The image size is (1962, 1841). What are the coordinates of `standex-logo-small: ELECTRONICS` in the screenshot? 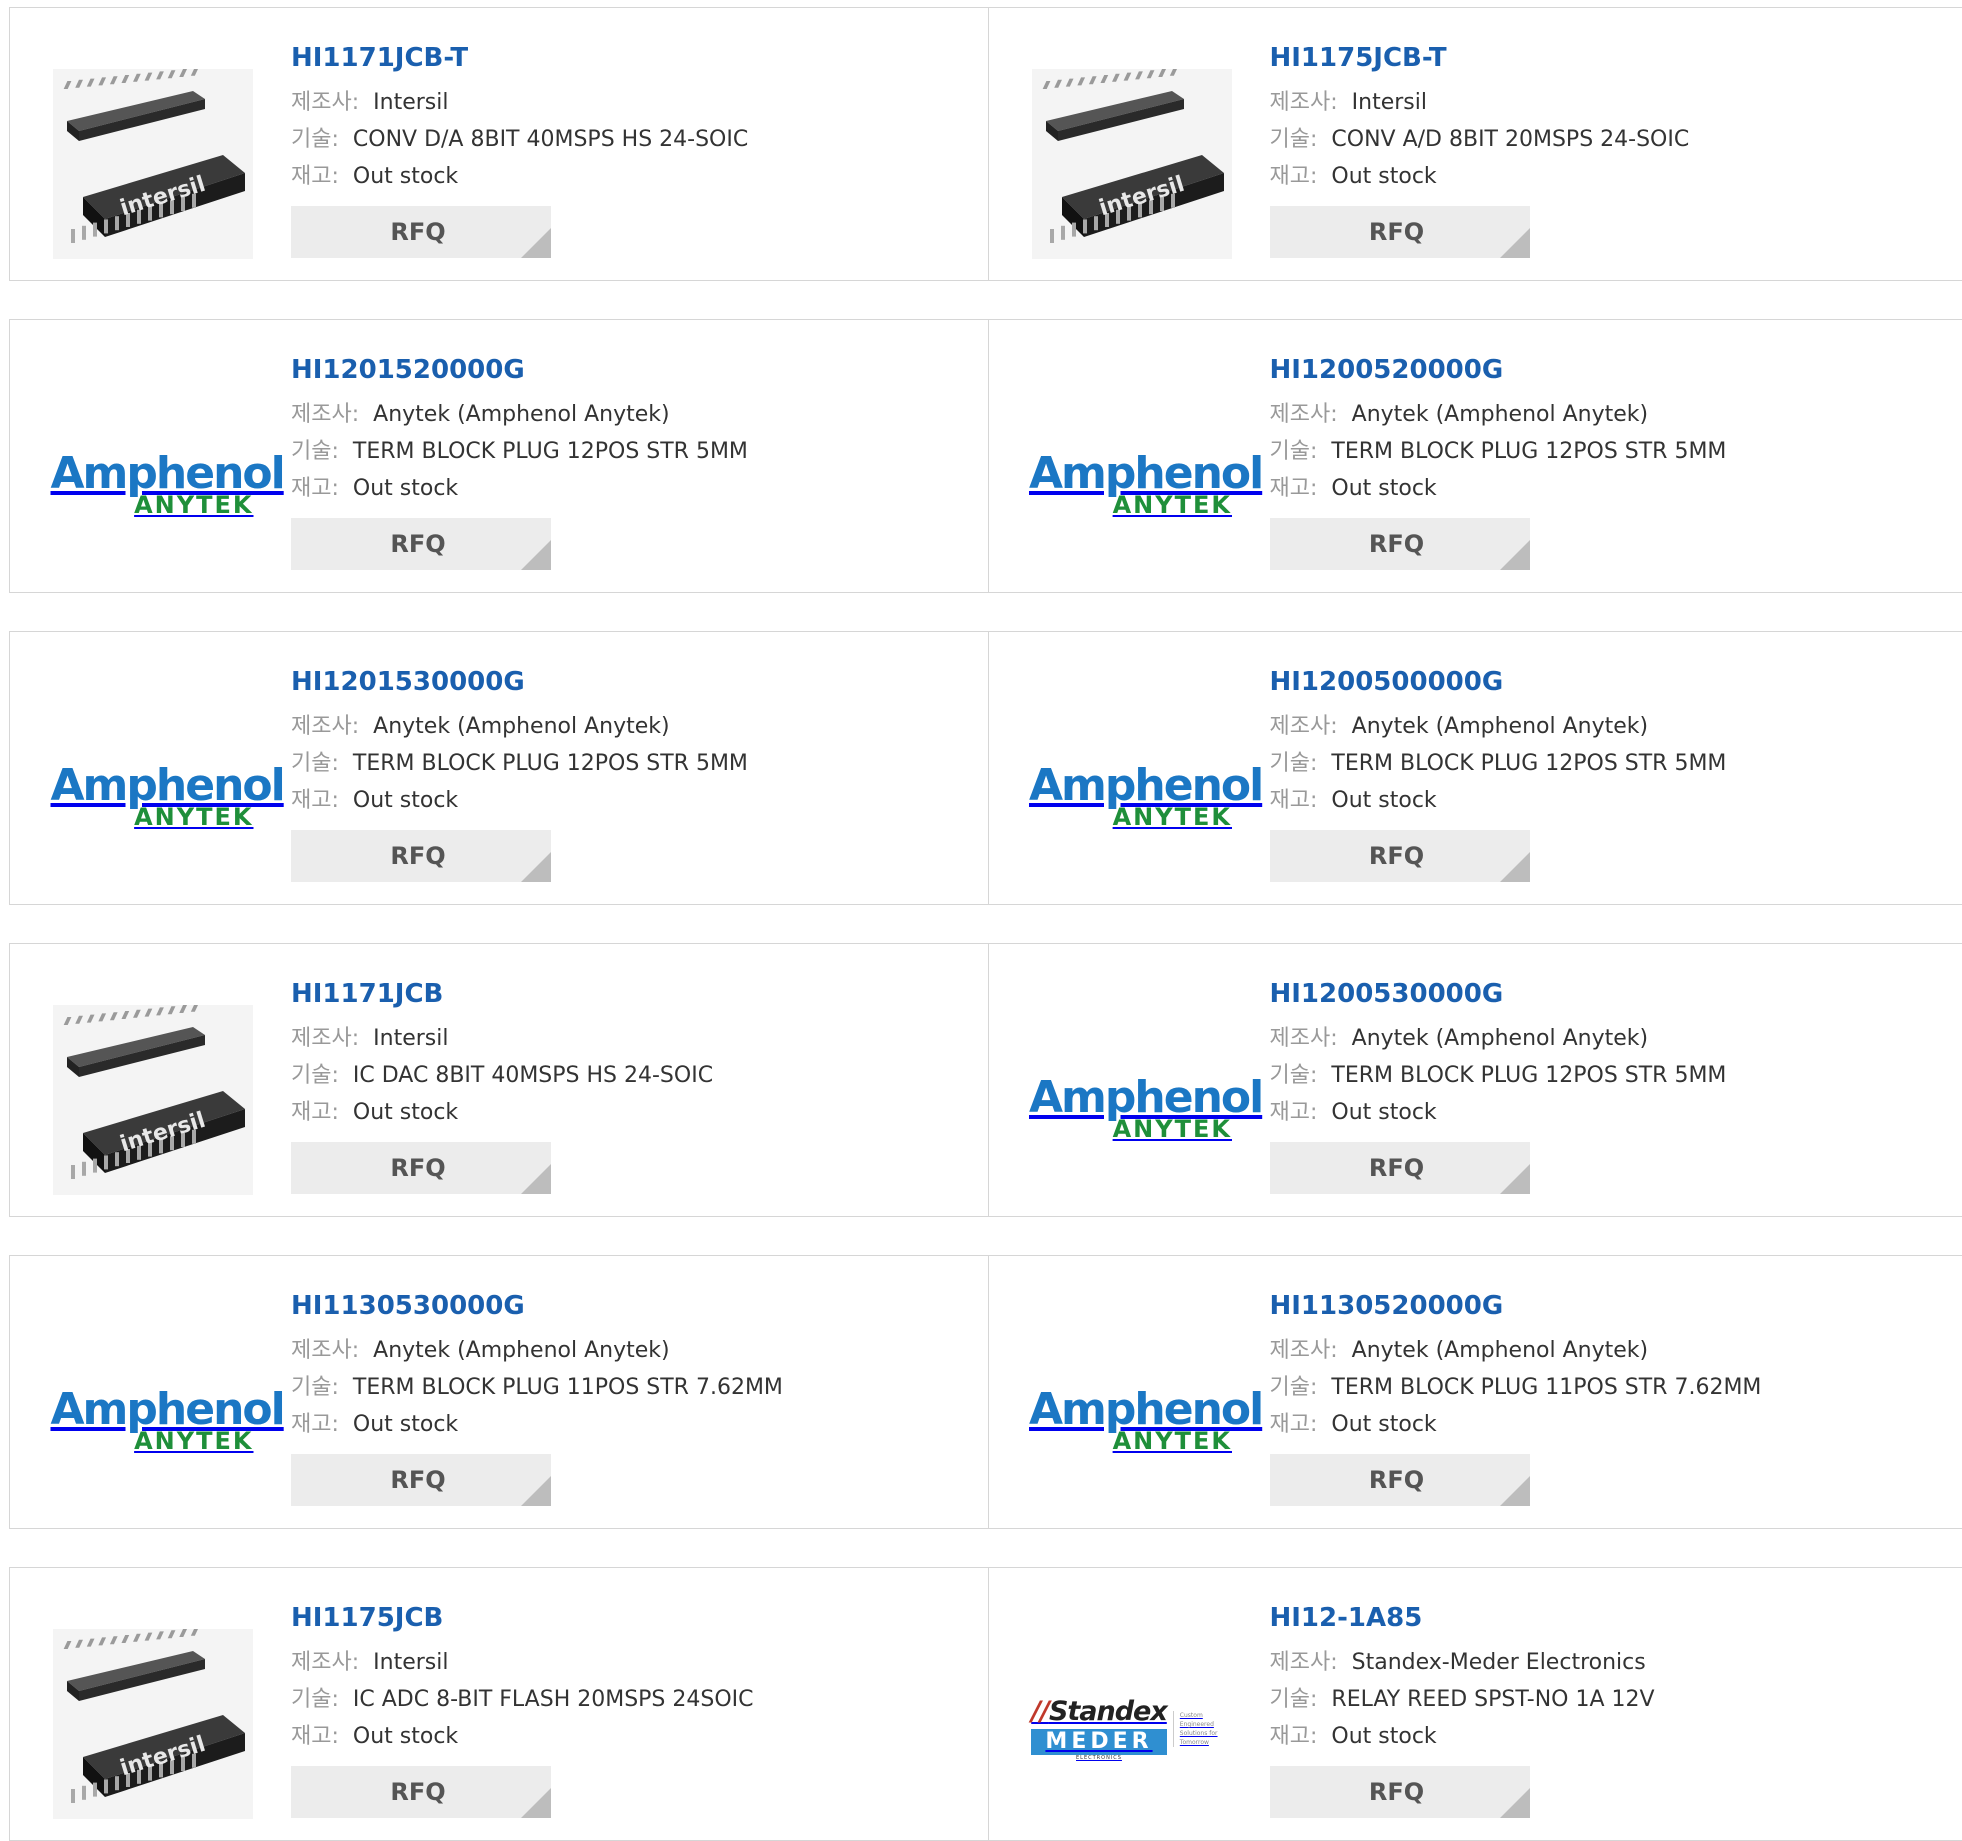 It's located at (1099, 1758).